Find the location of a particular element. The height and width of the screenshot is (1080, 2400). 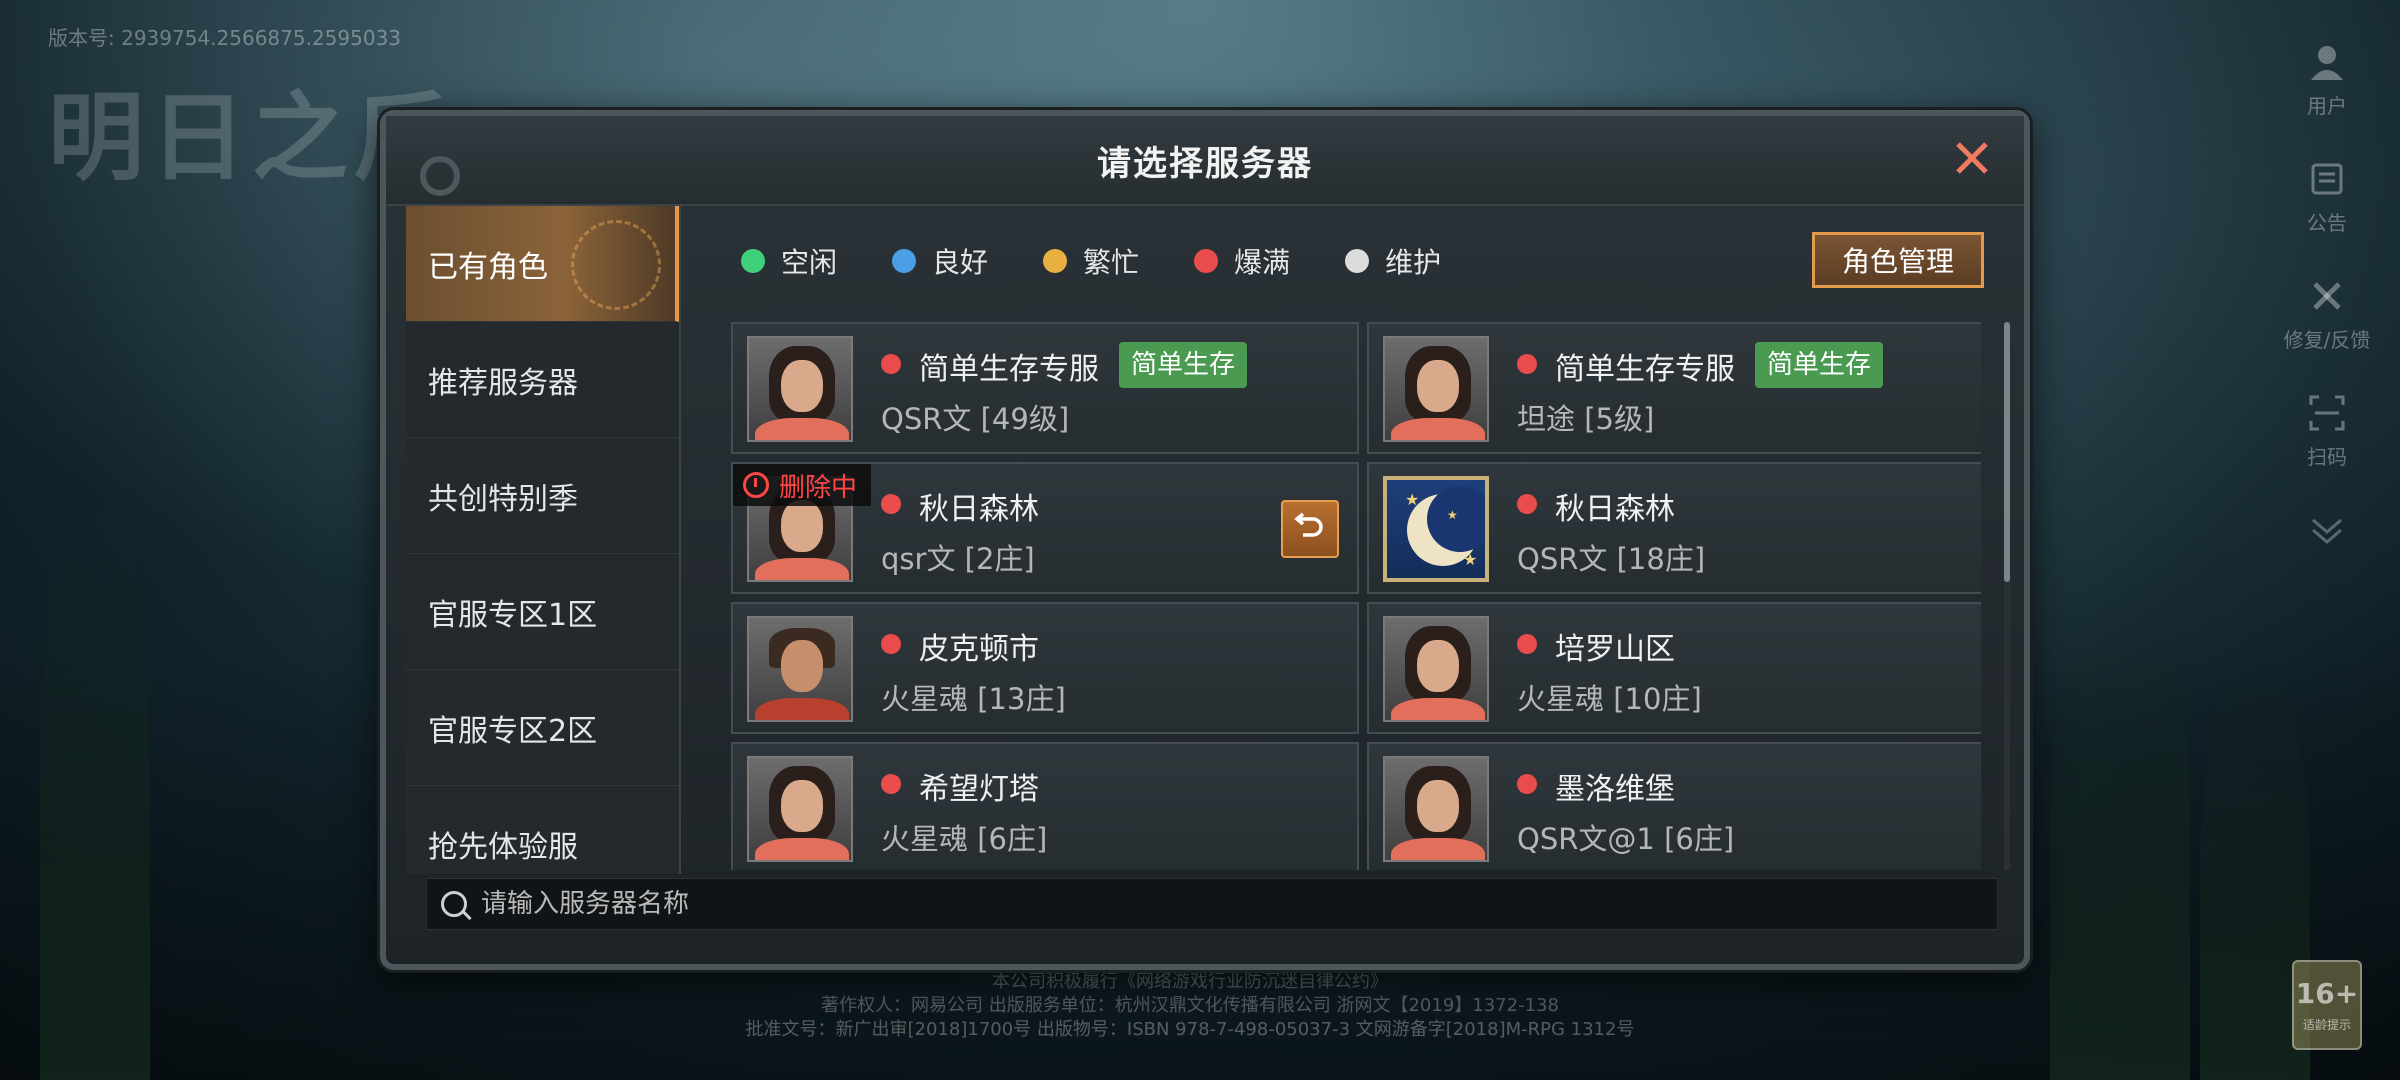

deleting-badge: 删除中 is located at coordinates (802, 485).